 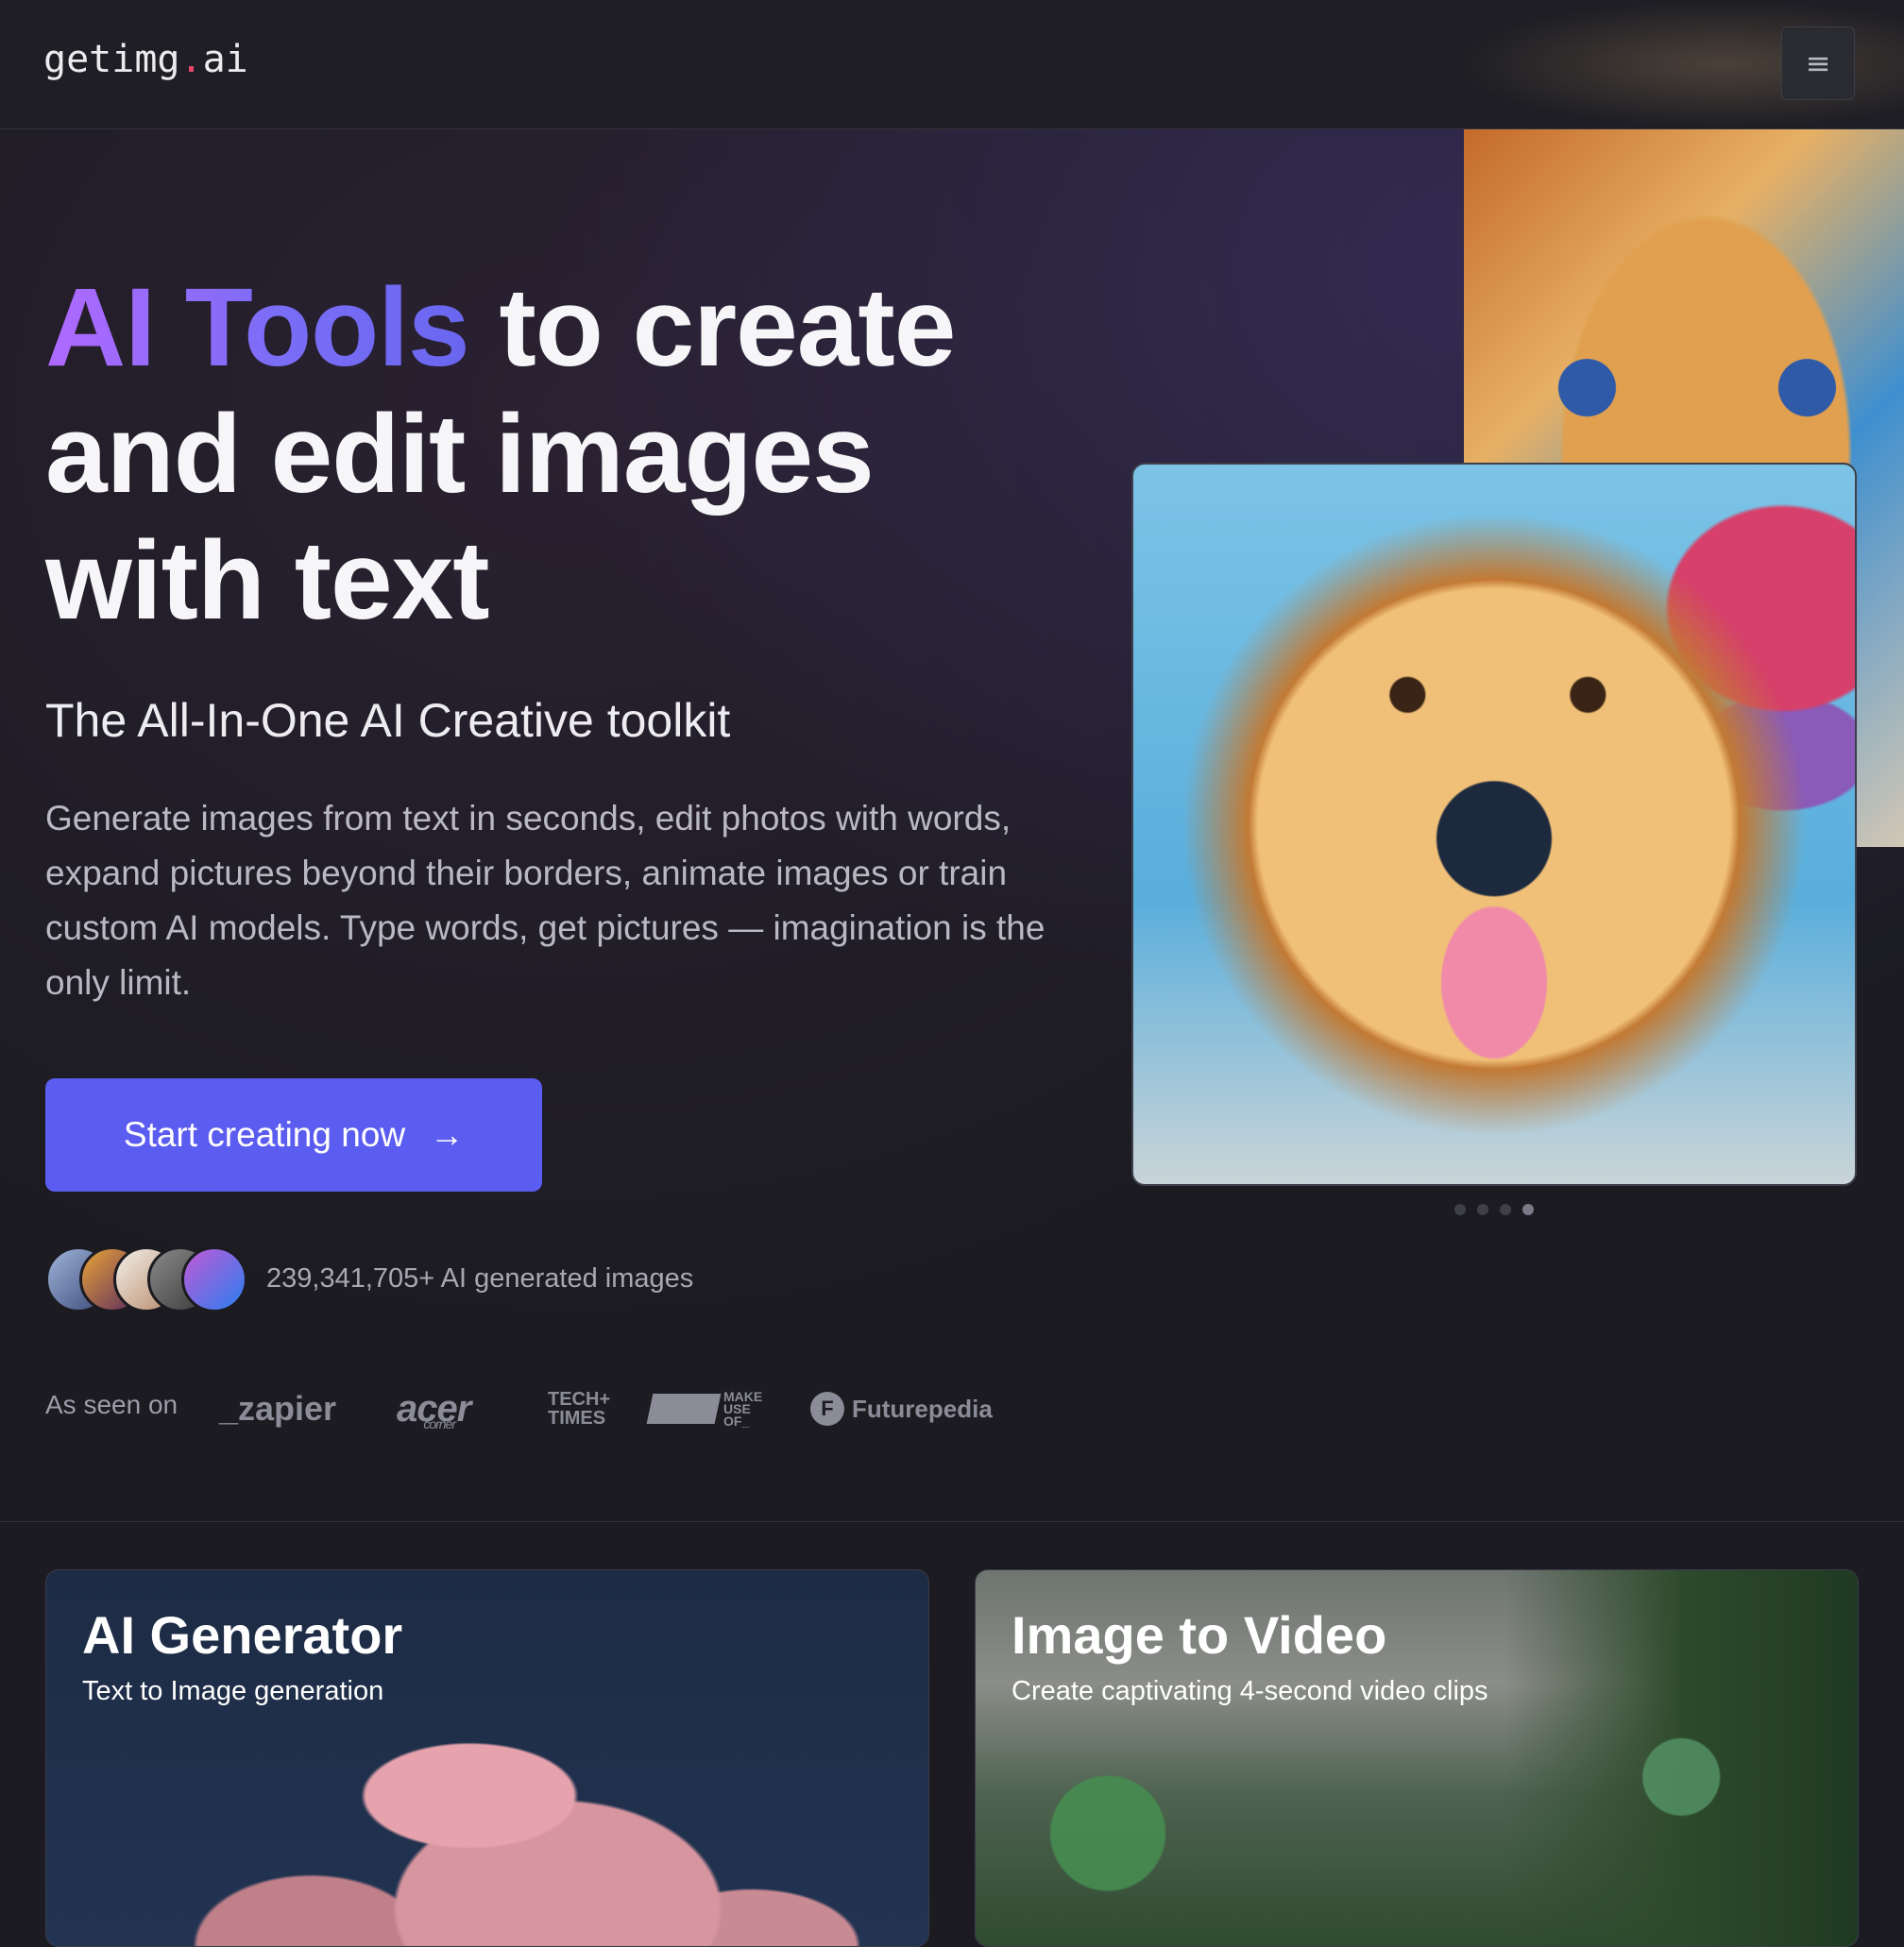 I want to click on techtimes-logo: TECH+ TIMES, so click(x=579, y=1408).